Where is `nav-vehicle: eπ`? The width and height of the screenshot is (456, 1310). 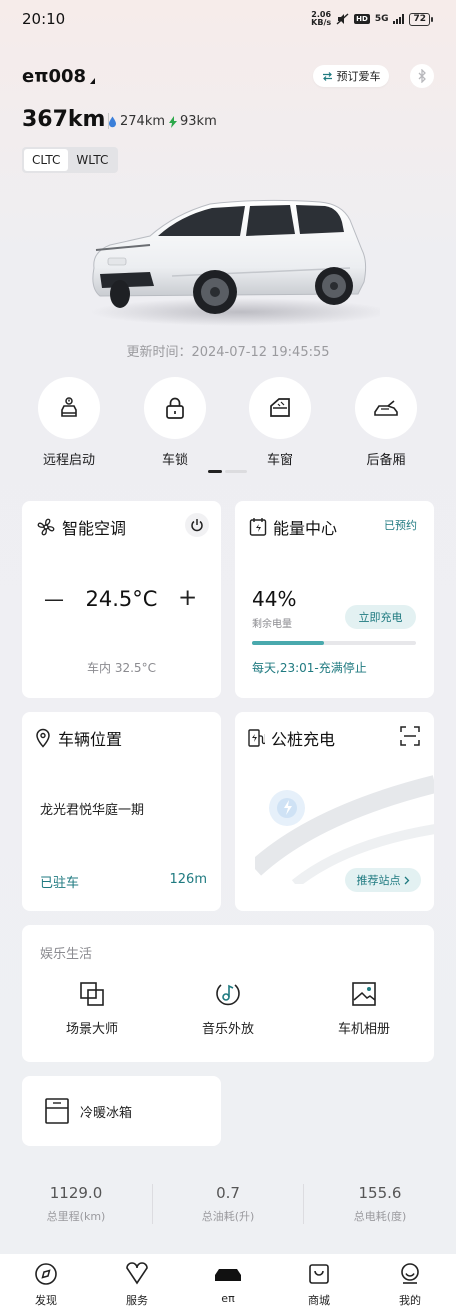 nav-vehicle: eπ is located at coordinates (228, 1283).